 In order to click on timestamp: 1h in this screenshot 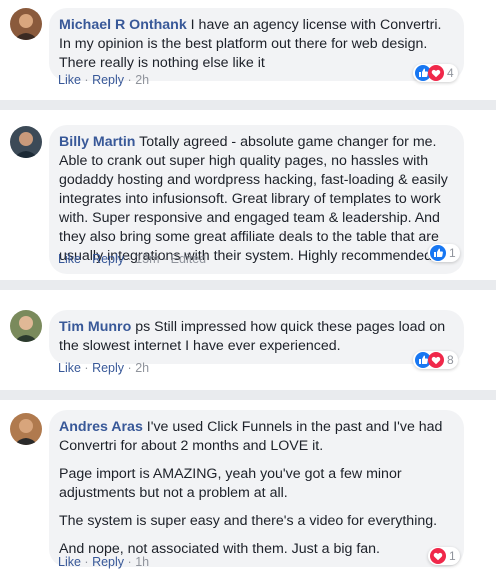, I will do `click(142, 562)`.